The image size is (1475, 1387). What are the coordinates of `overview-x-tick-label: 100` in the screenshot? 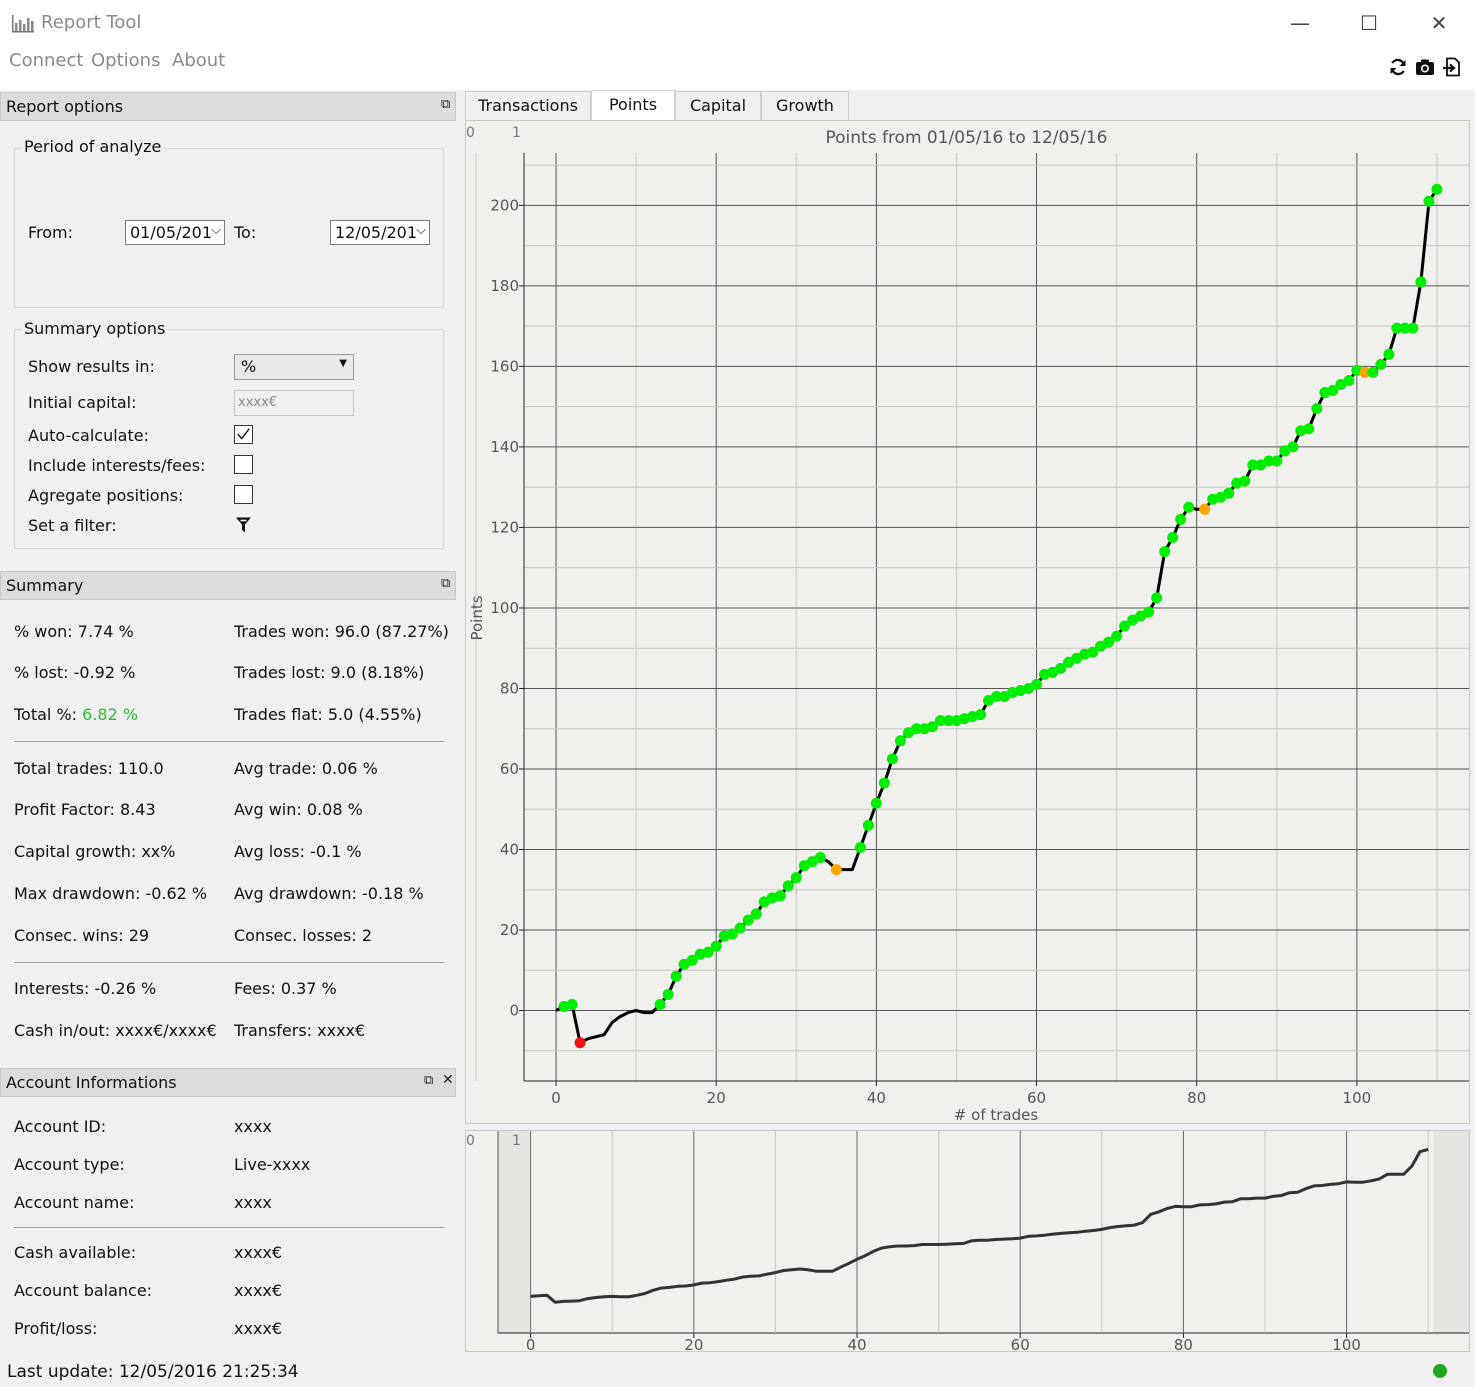 It's located at (1346, 1343).